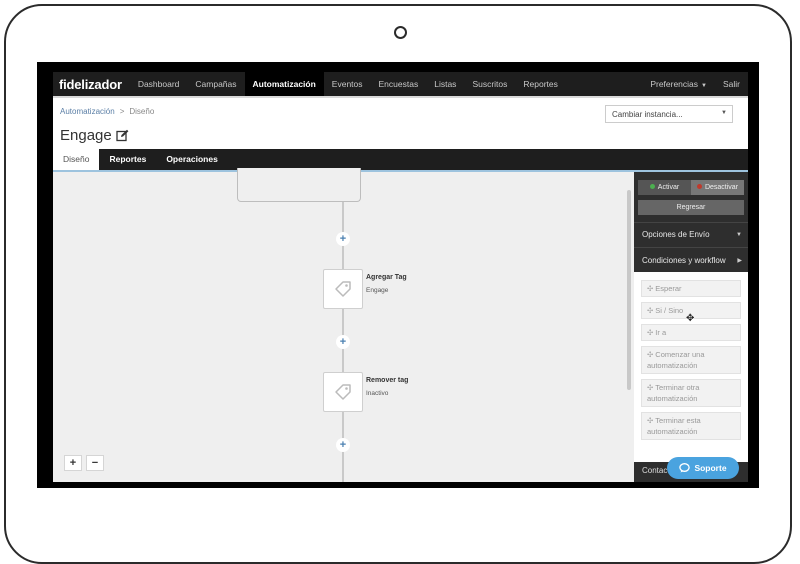  I want to click on sub-tabs: Diseño Reportes Operaciones, so click(400, 159).